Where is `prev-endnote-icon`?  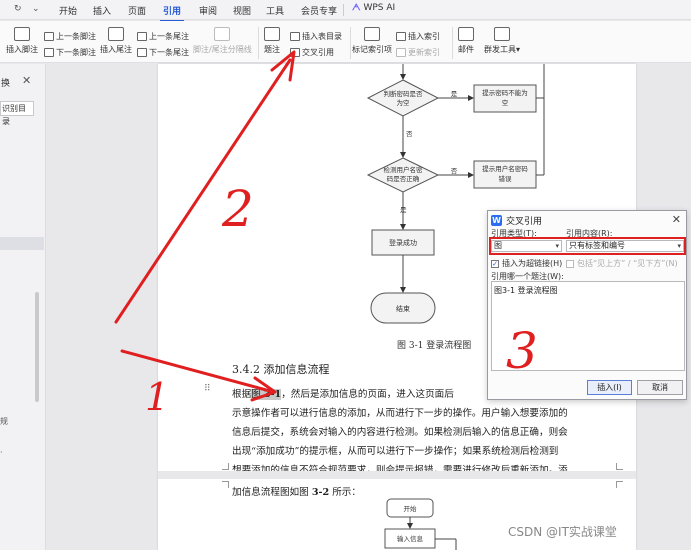 prev-endnote-icon is located at coordinates (142, 36).